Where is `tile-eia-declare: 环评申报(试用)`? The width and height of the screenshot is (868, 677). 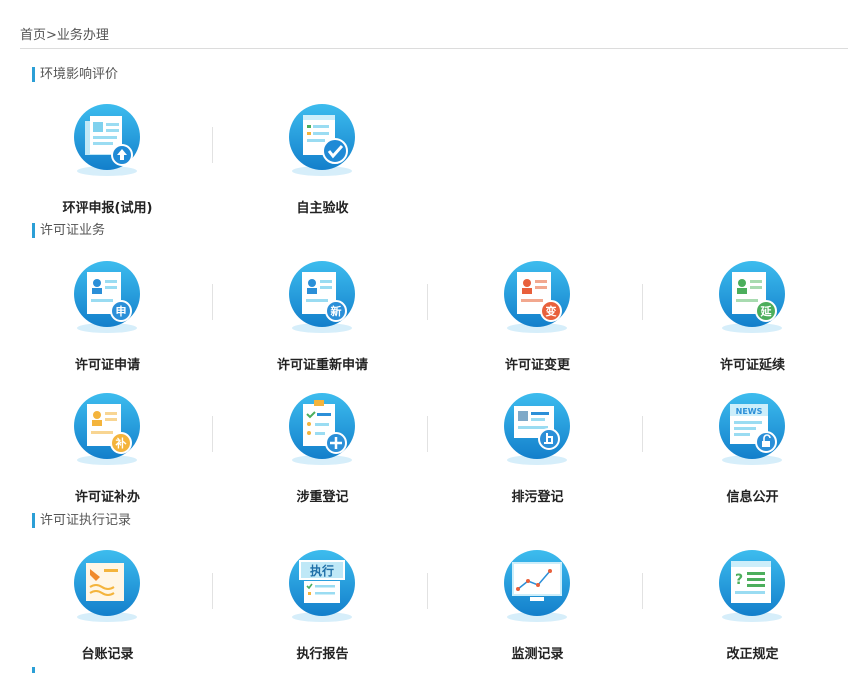
tile-eia-declare: 环评申报(试用) is located at coordinates (107, 166).